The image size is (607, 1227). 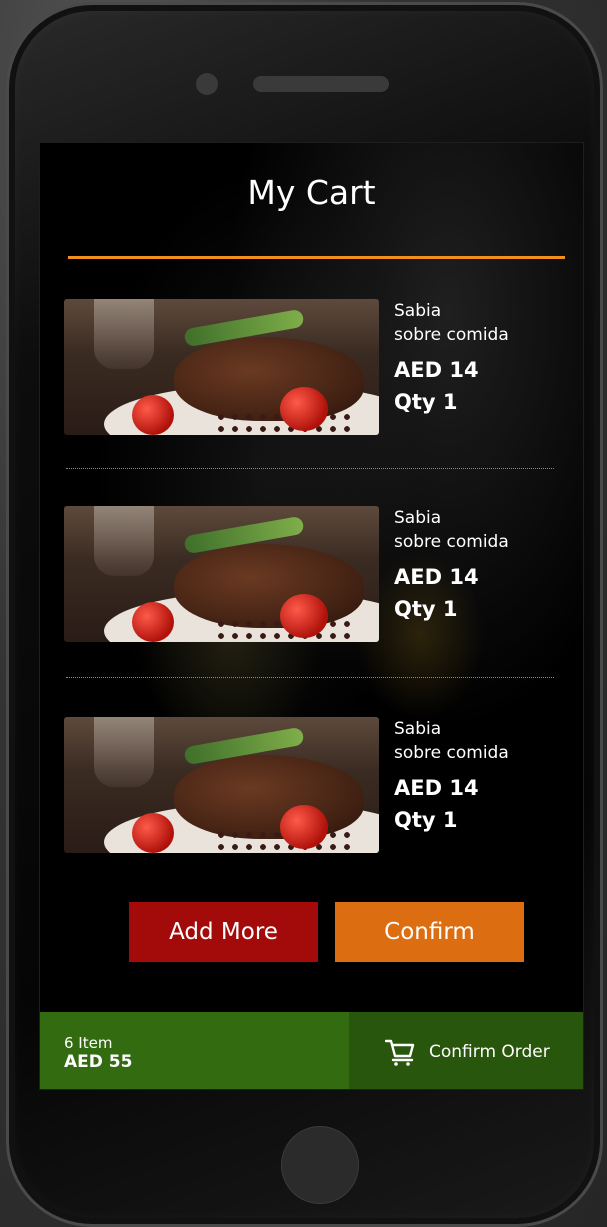 I want to click on title-divider, so click(x=316, y=257).